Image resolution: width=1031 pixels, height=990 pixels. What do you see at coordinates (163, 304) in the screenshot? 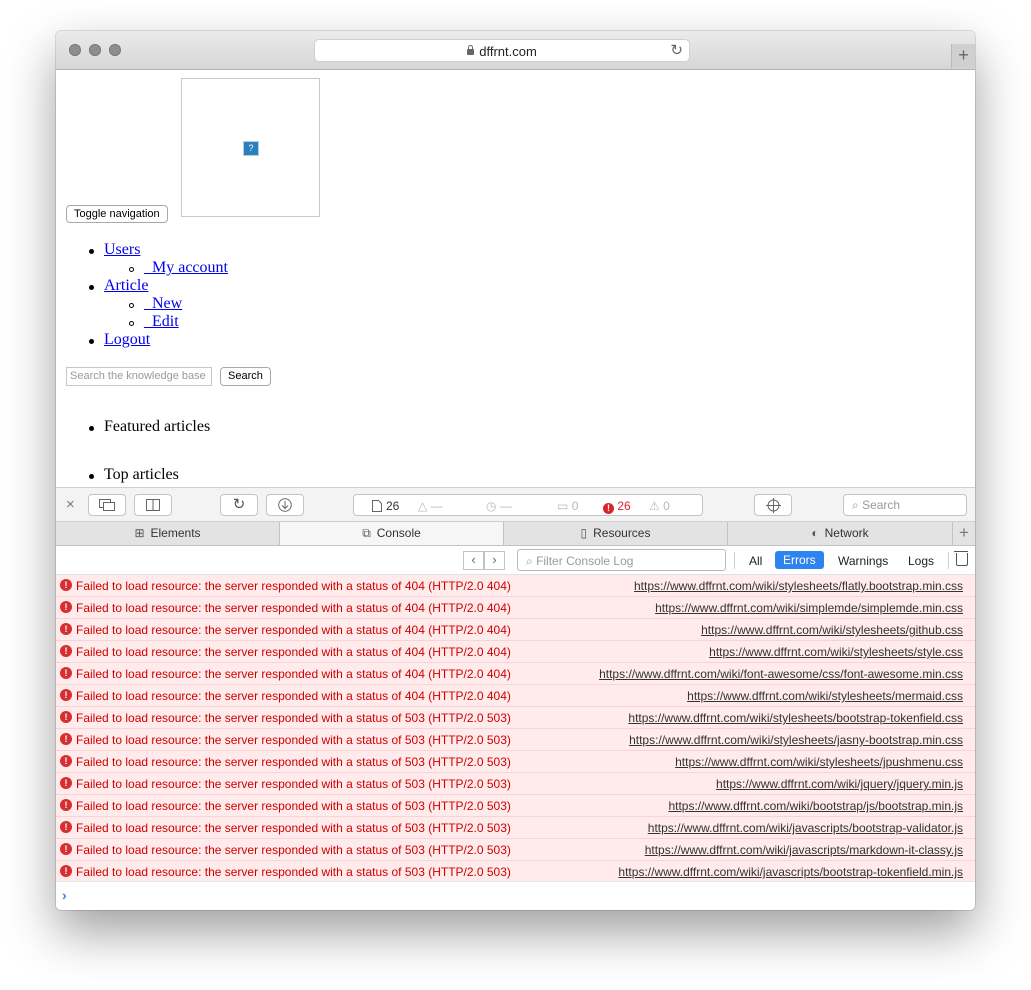
I see `nav-new-link: _New` at bounding box center [163, 304].